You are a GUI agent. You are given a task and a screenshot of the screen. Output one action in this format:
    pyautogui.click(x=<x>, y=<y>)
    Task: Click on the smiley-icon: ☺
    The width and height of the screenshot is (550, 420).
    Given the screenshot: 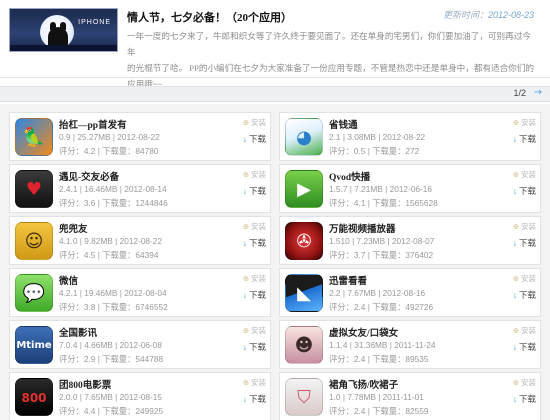 What is the action you would take?
    pyautogui.click(x=34, y=241)
    